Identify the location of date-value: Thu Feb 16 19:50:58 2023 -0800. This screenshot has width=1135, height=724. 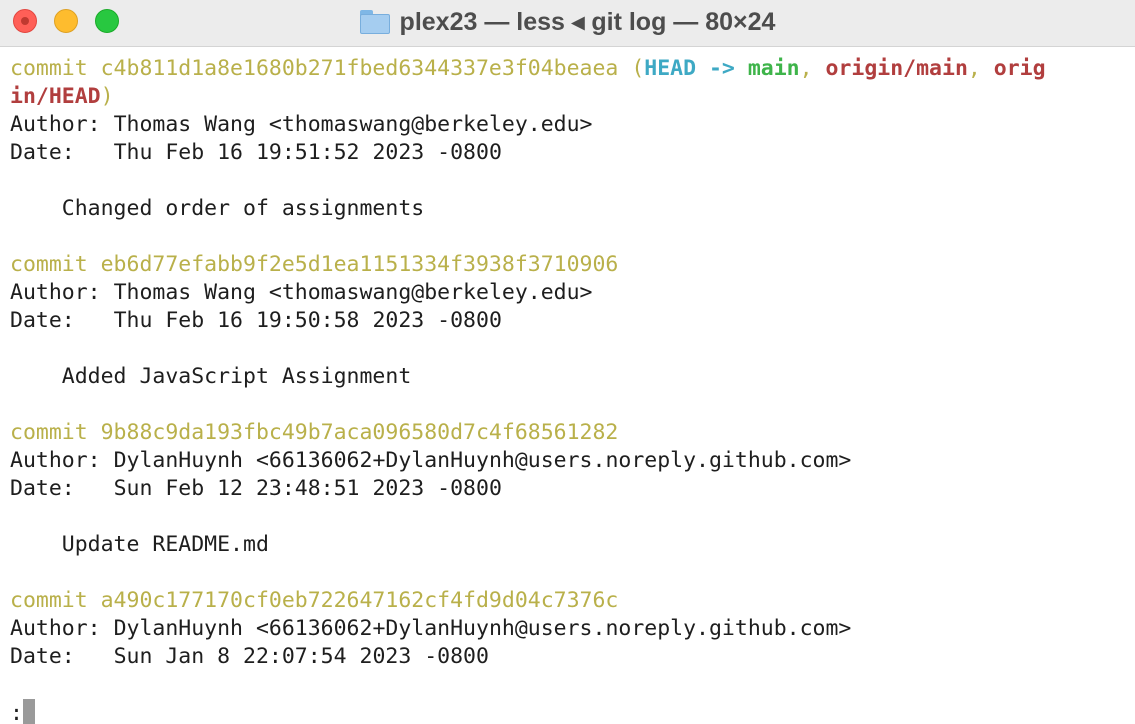
(307, 320).